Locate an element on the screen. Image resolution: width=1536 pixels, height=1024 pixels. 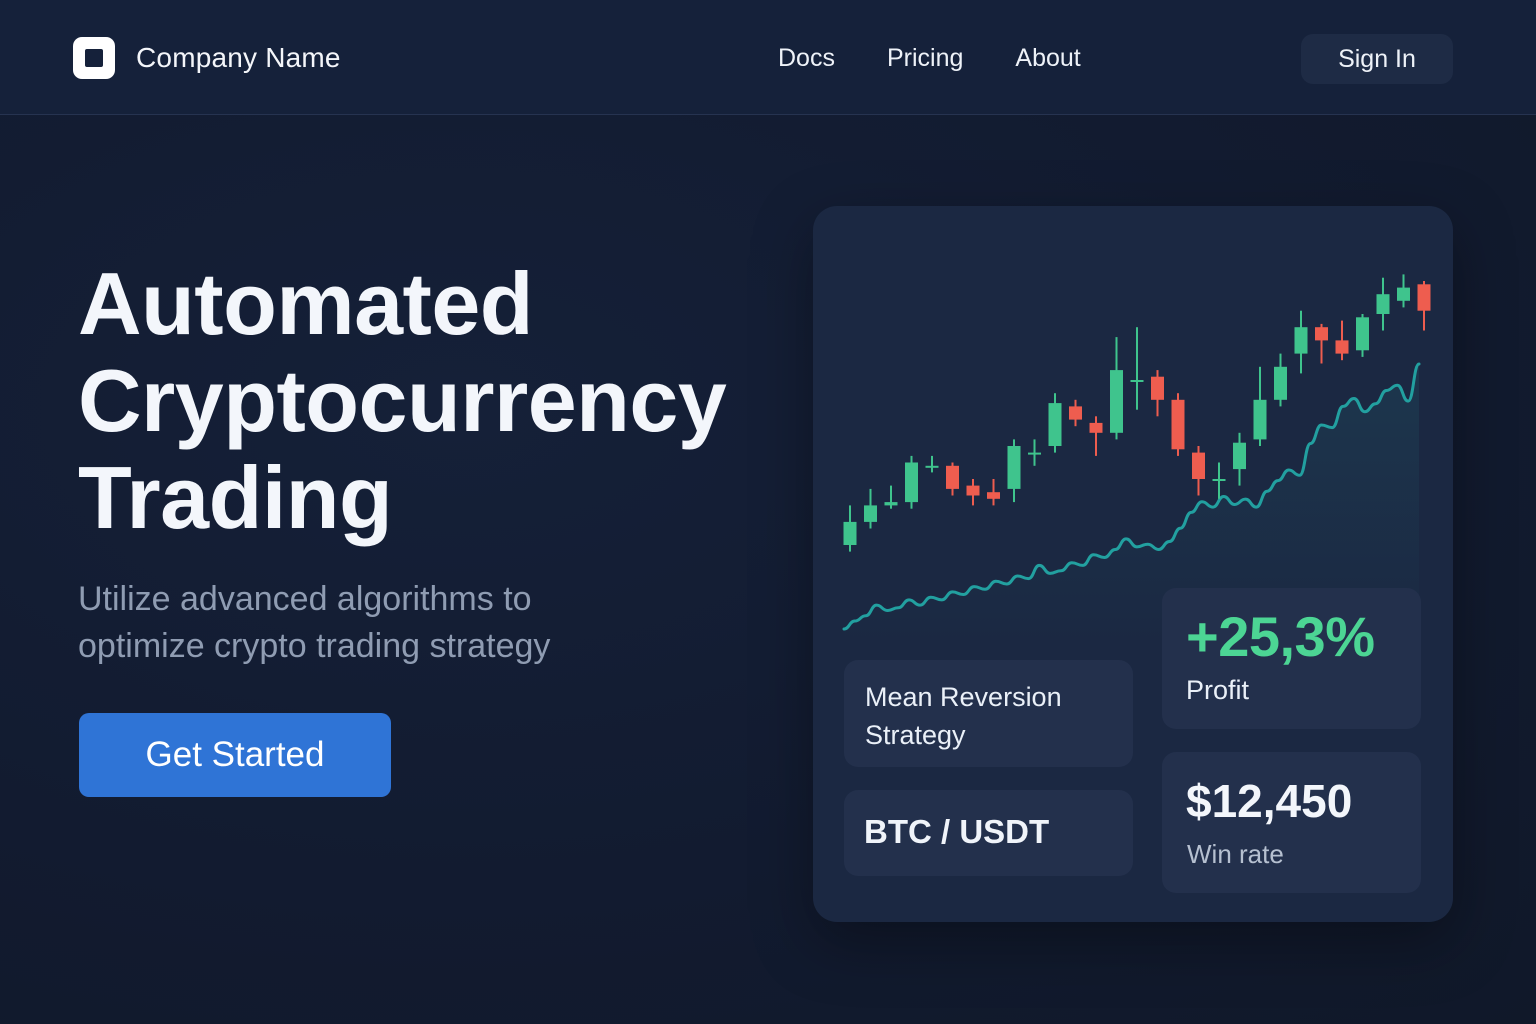
win-rate-value: $12,450 is located at coordinates (1269, 801).